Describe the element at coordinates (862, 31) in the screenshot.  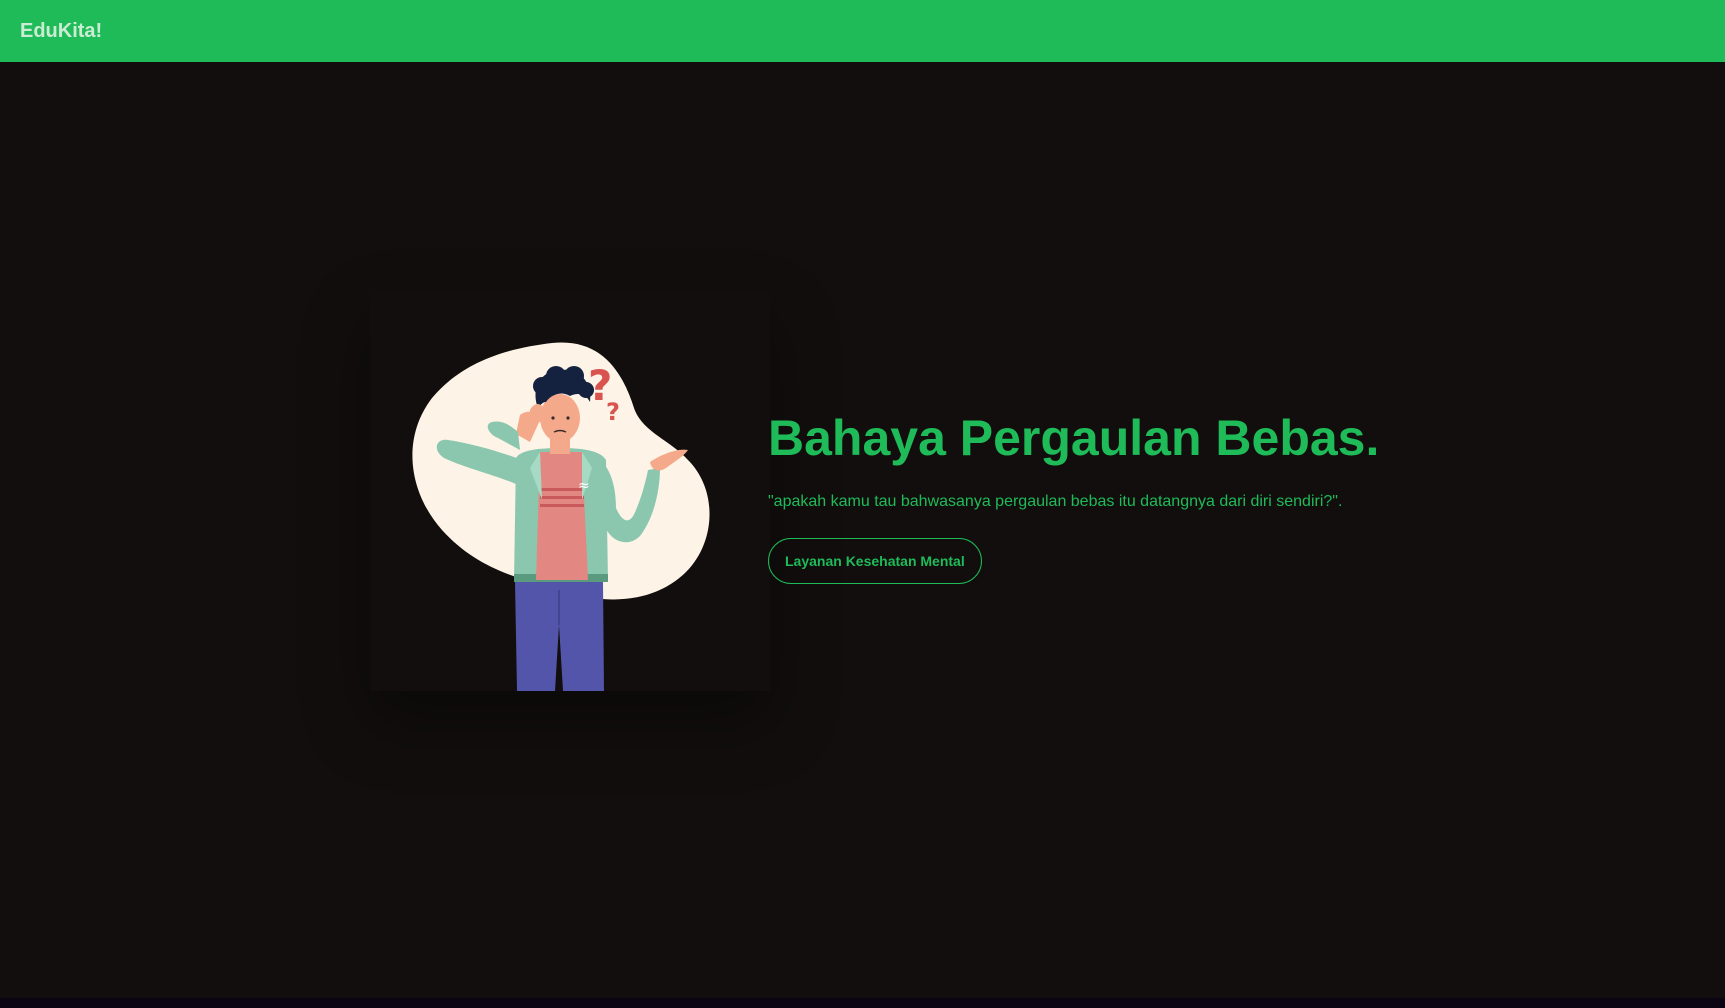
I see `navbar: EduKita!` at that location.